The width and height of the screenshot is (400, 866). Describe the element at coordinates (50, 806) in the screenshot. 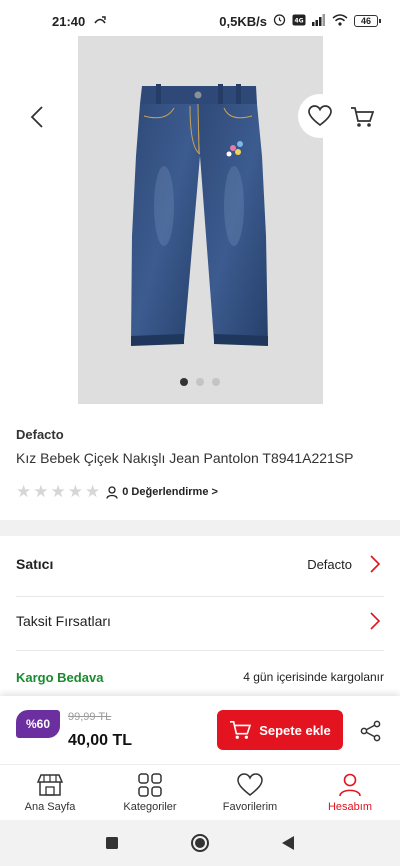

I see `nav-home-label: Ana Sayfa` at that location.